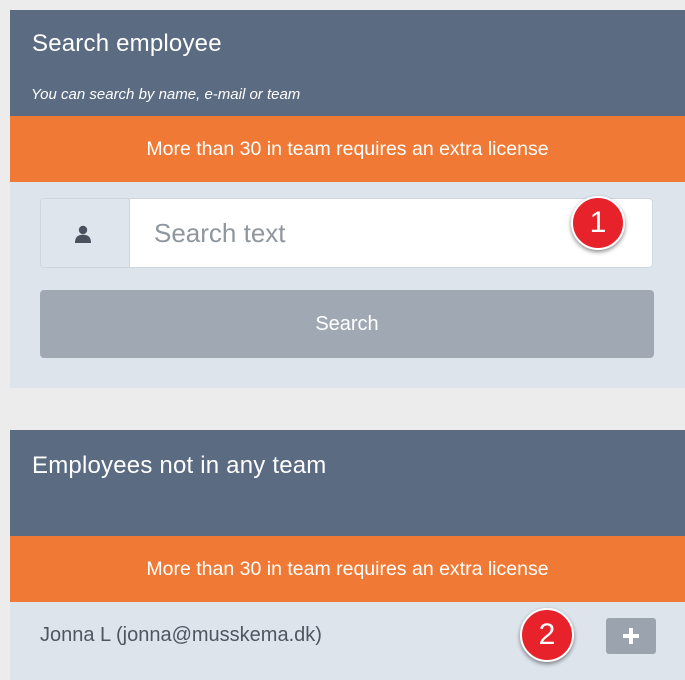 The width and height of the screenshot is (685, 680). What do you see at coordinates (181, 635) in the screenshot?
I see `employee-label: Jonna L (jonna@musskema.dk)` at bounding box center [181, 635].